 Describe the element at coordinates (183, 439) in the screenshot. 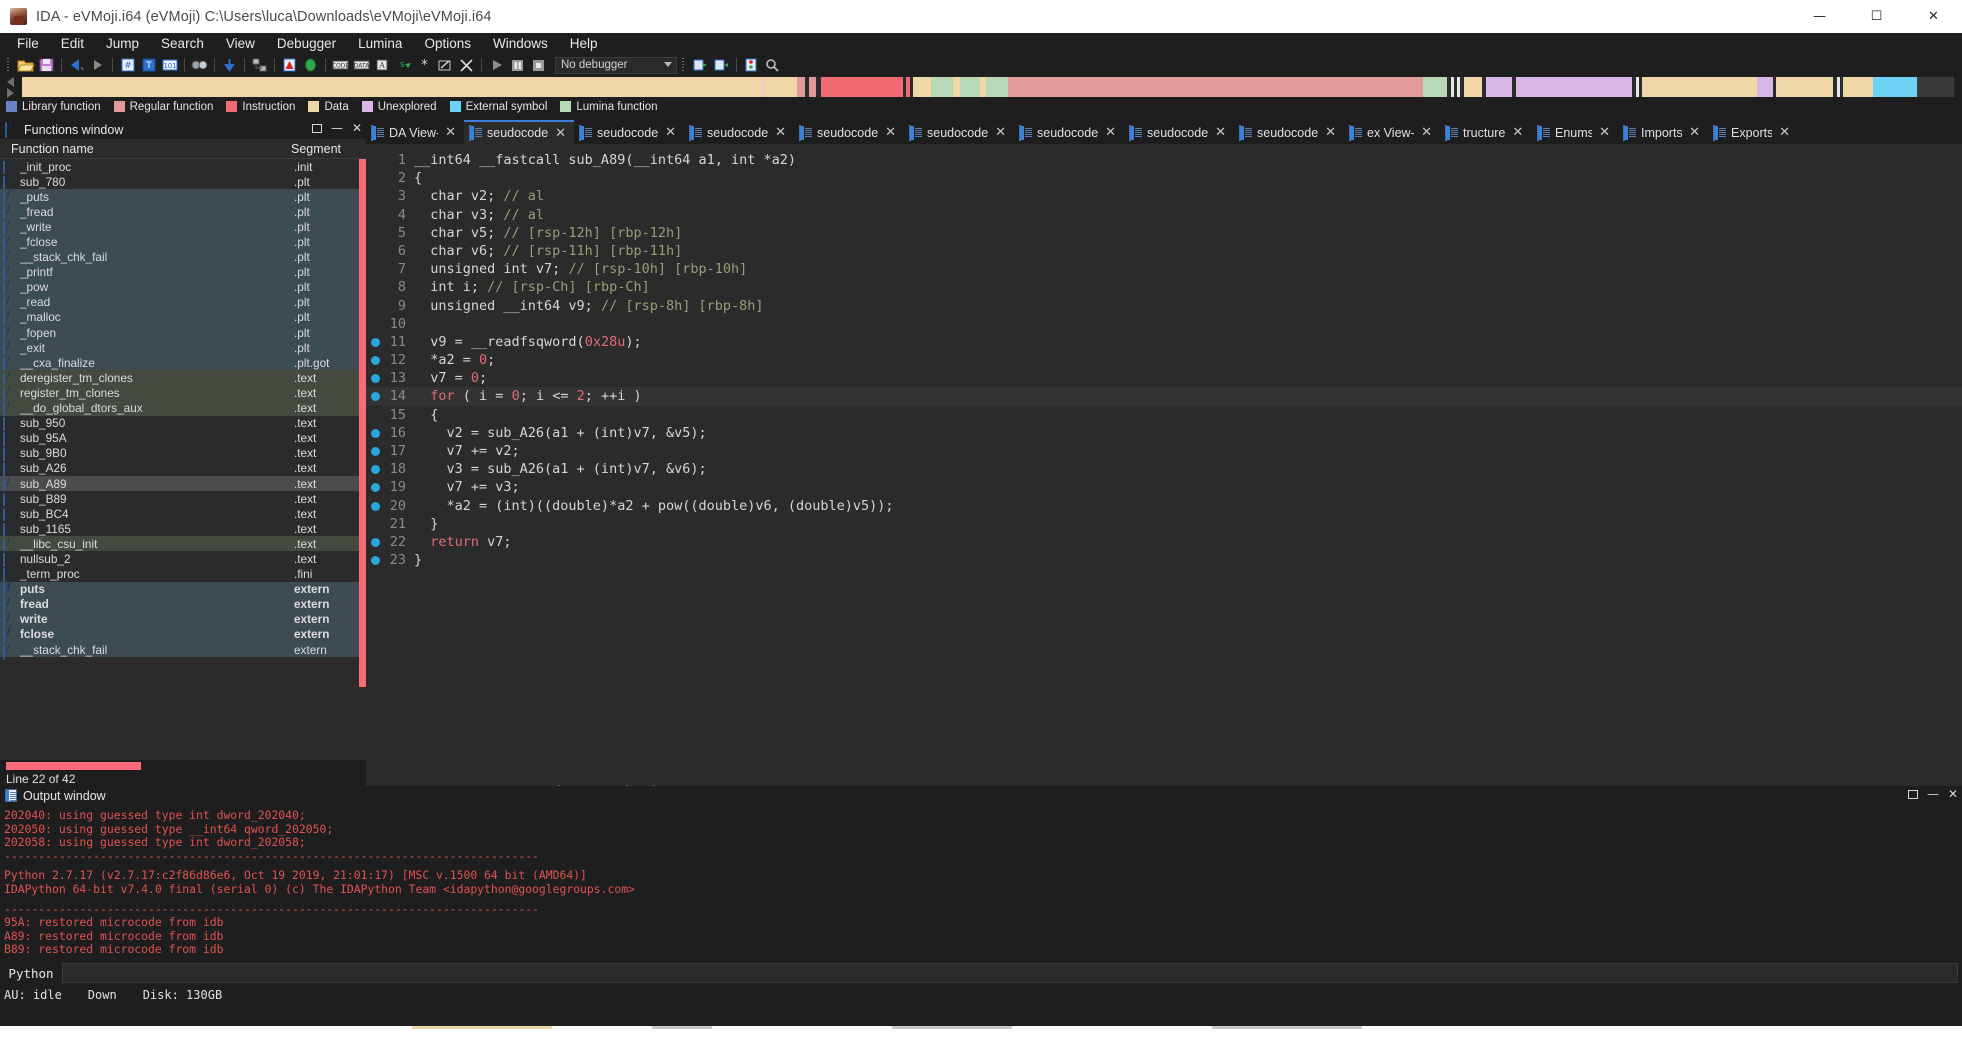

I see `function-row: sub_95A .text` at that location.